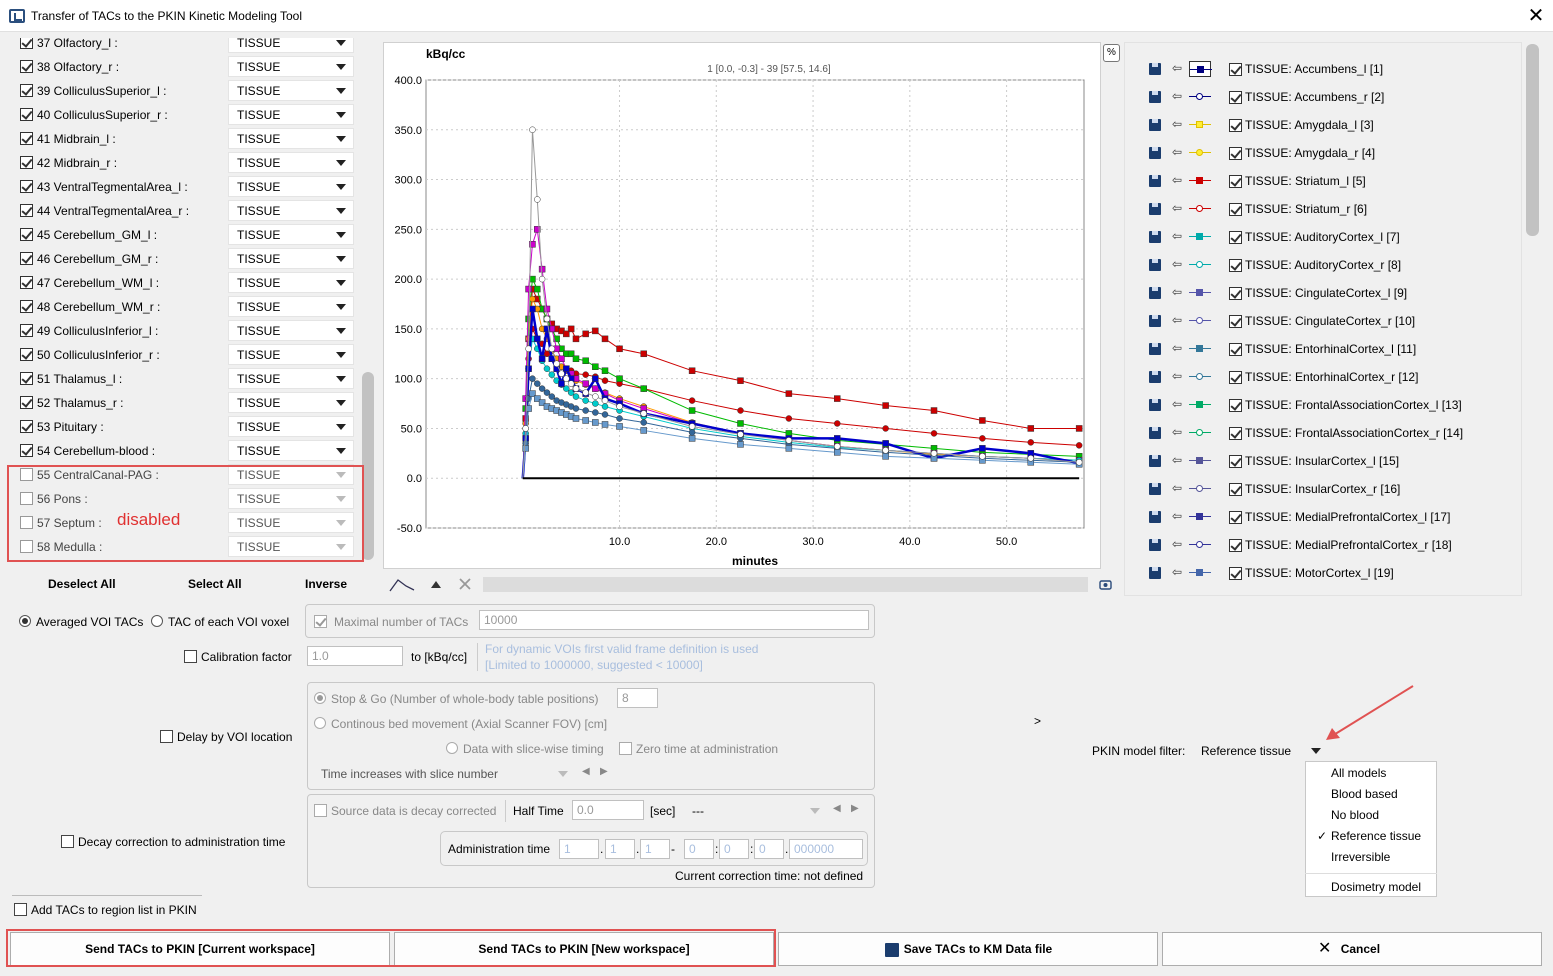  I want to click on continuous-radio, so click(320, 723).